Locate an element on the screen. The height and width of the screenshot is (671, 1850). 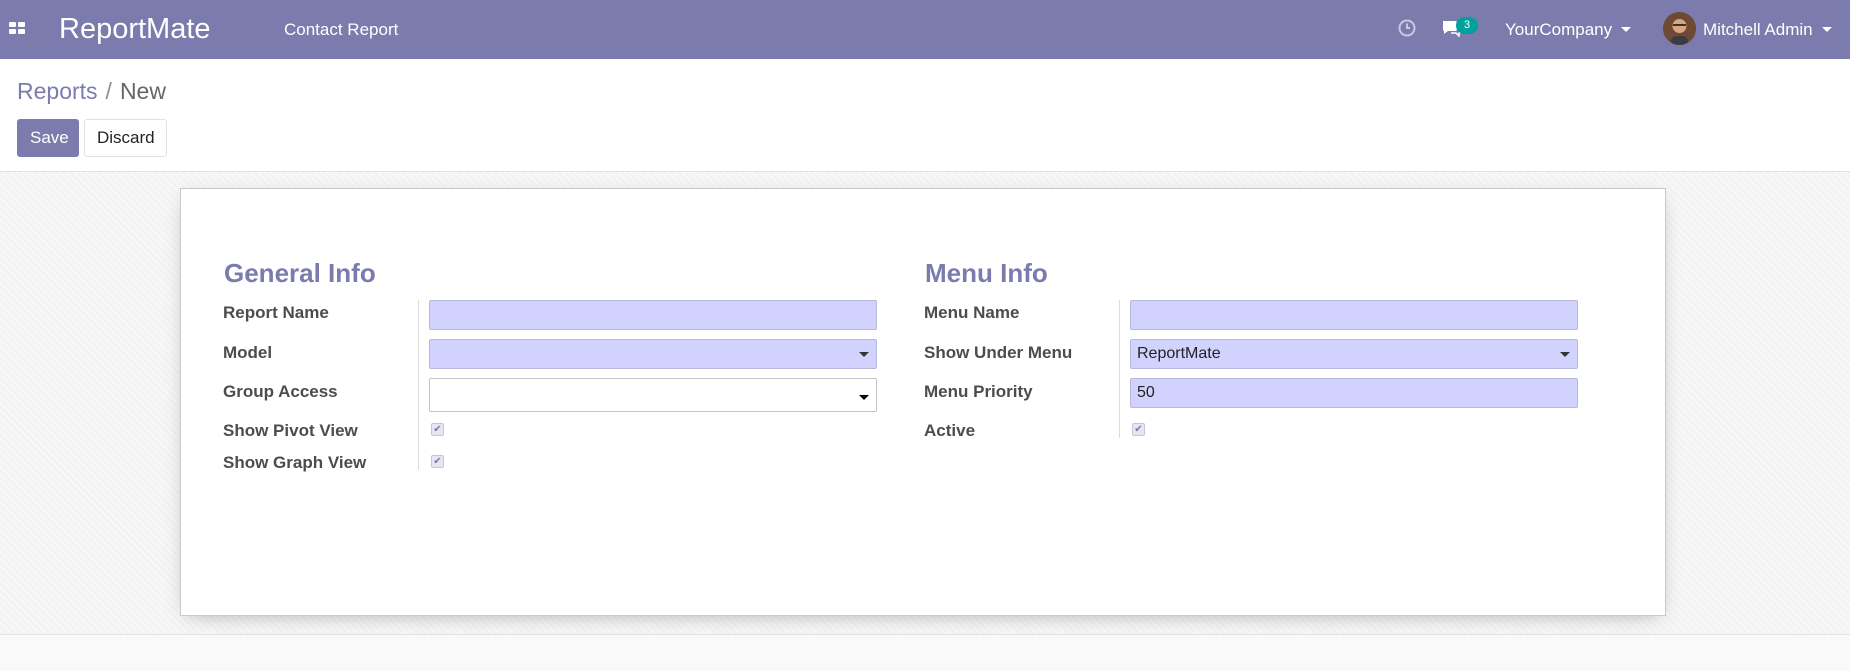
app-brand: ReportMate is located at coordinates (135, 29).